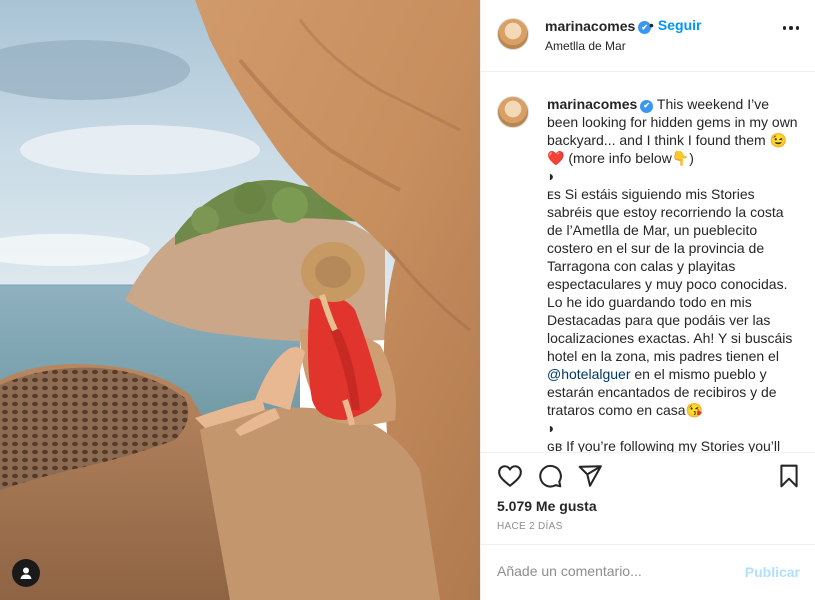  Describe the element at coordinates (675, 25) in the screenshot. I see `follow-button: • Seguir` at that location.